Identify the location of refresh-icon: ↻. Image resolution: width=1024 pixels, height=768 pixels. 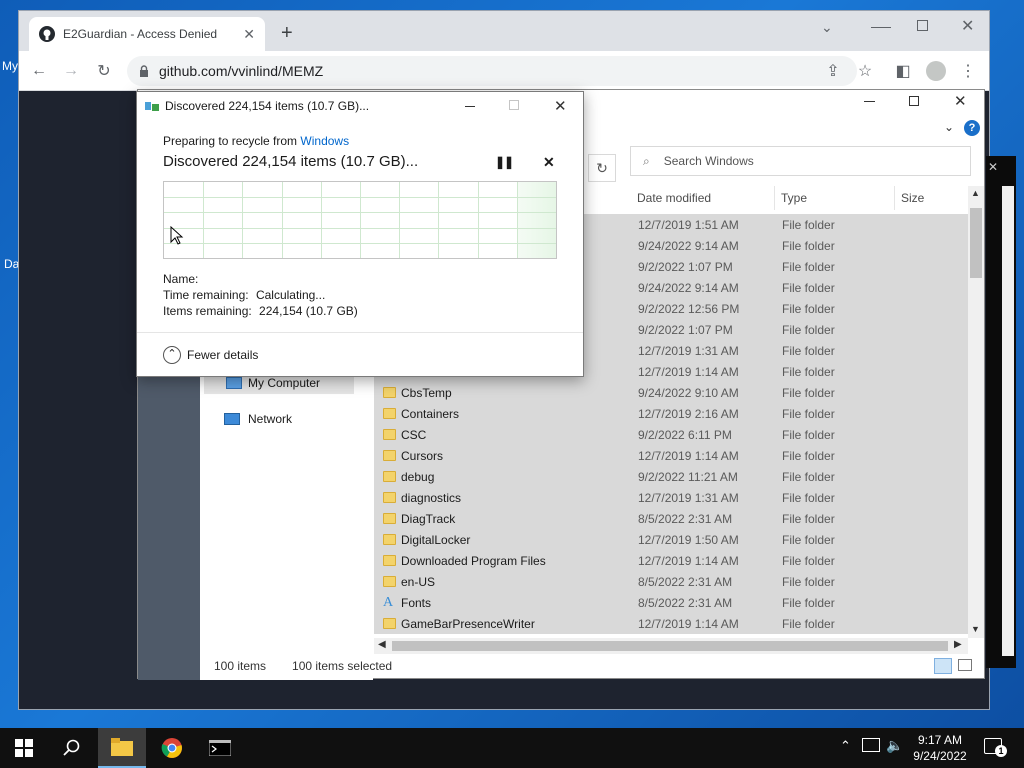
(602, 168).